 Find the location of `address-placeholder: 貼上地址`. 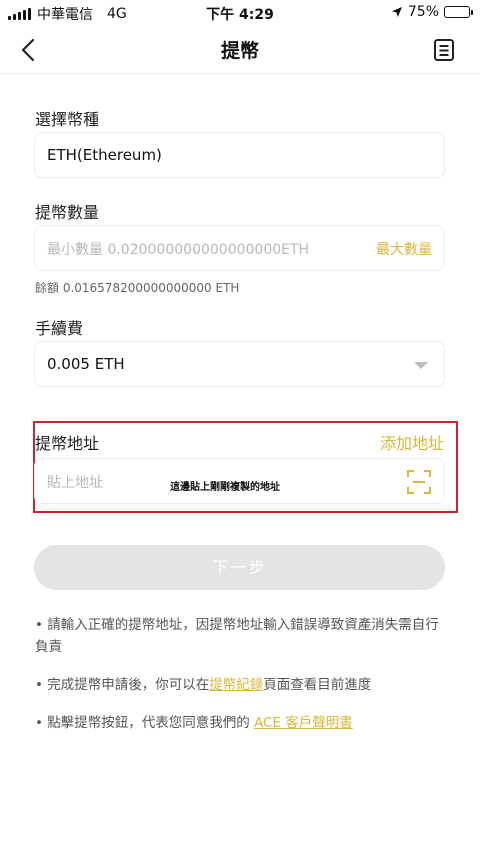

address-placeholder: 貼上地址 is located at coordinates (75, 483).